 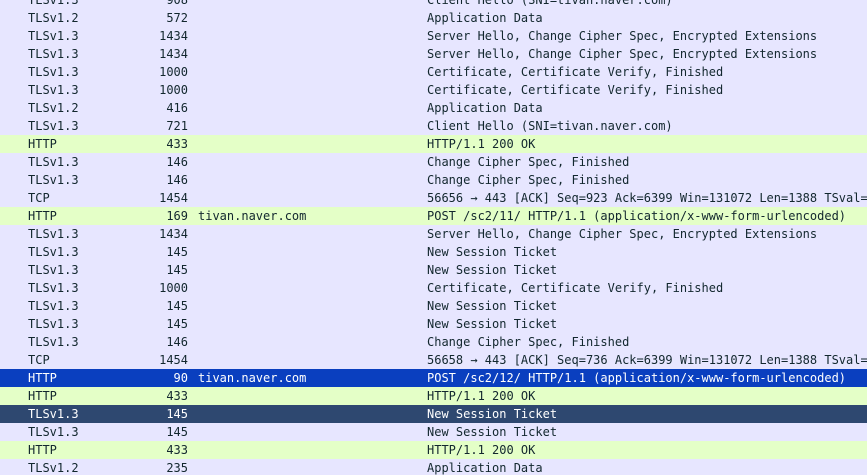 What do you see at coordinates (177, 3) in the screenshot?
I see `length-cell: 908` at bounding box center [177, 3].